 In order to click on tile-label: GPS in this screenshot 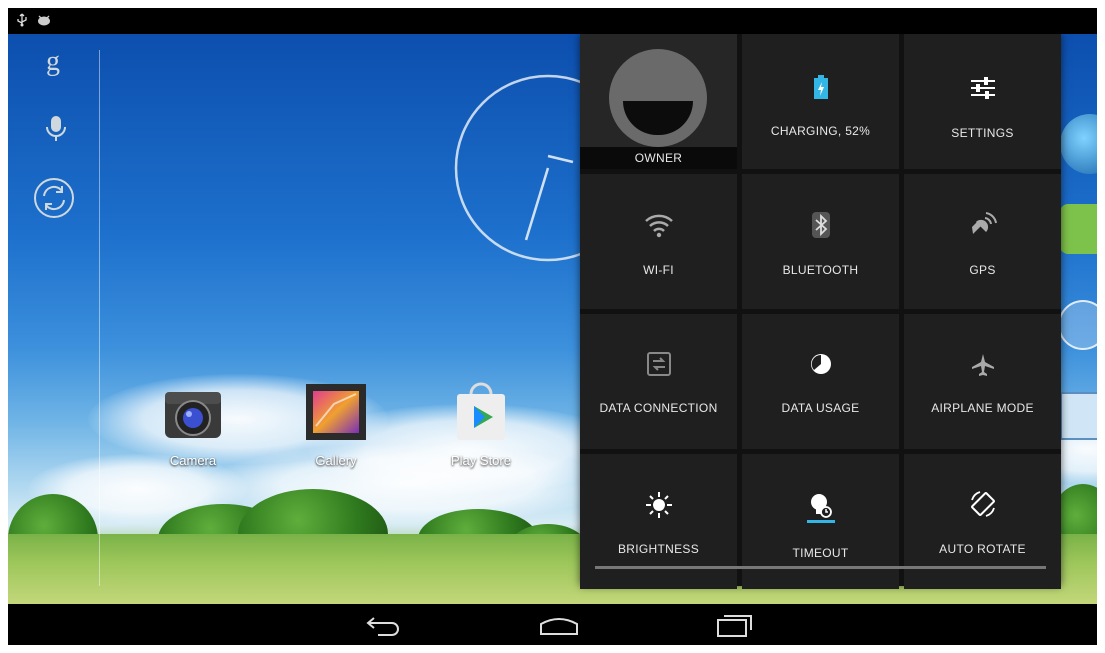, I will do `click(982, 270)`.